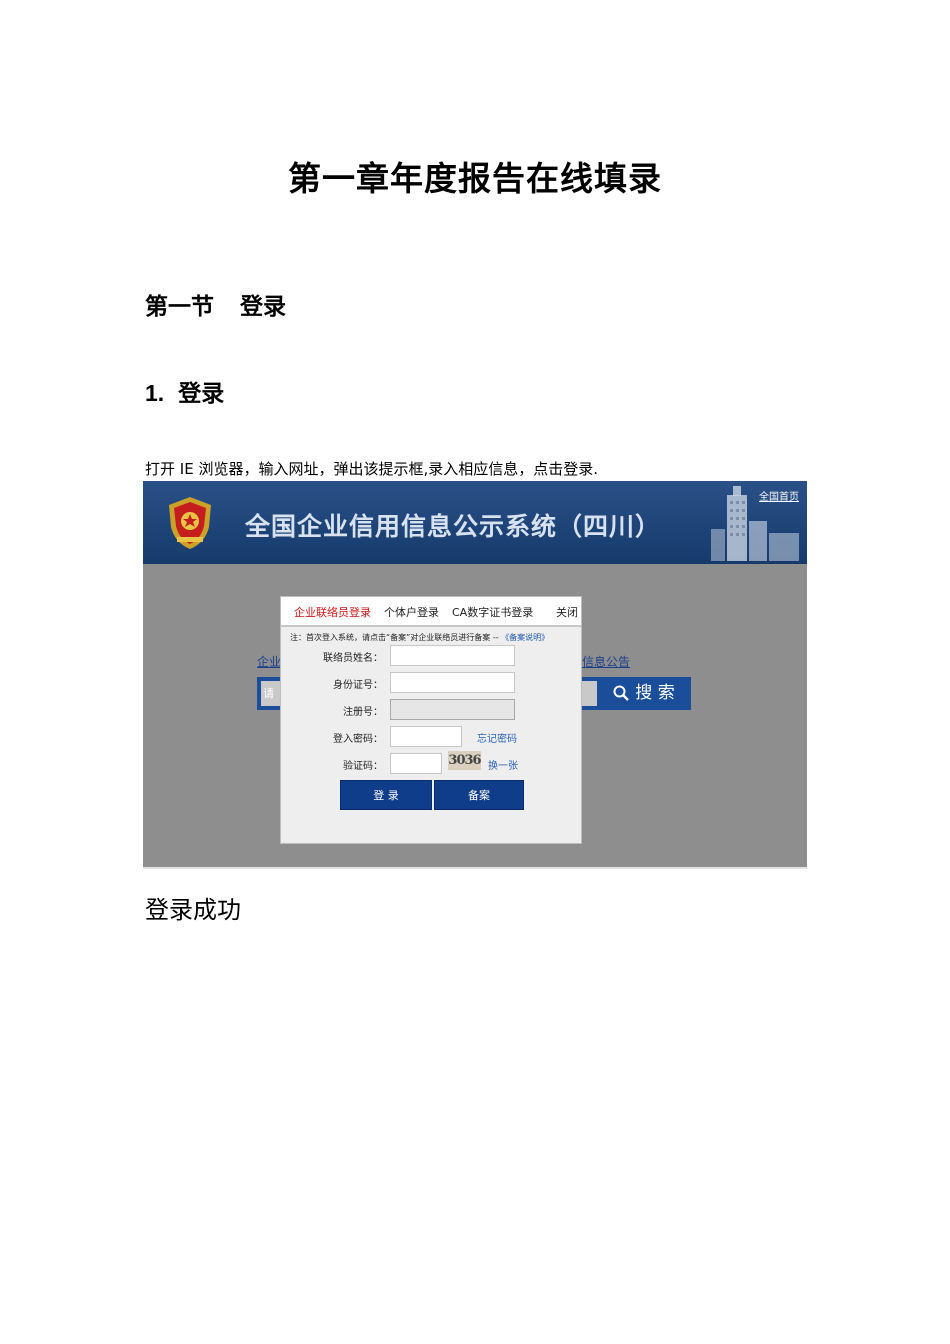 Image resolution: width=950 pixels, height=1344 pixels. I want to click on tab-ca-certificate-login: CA数字证书登录, so click(492, 612).